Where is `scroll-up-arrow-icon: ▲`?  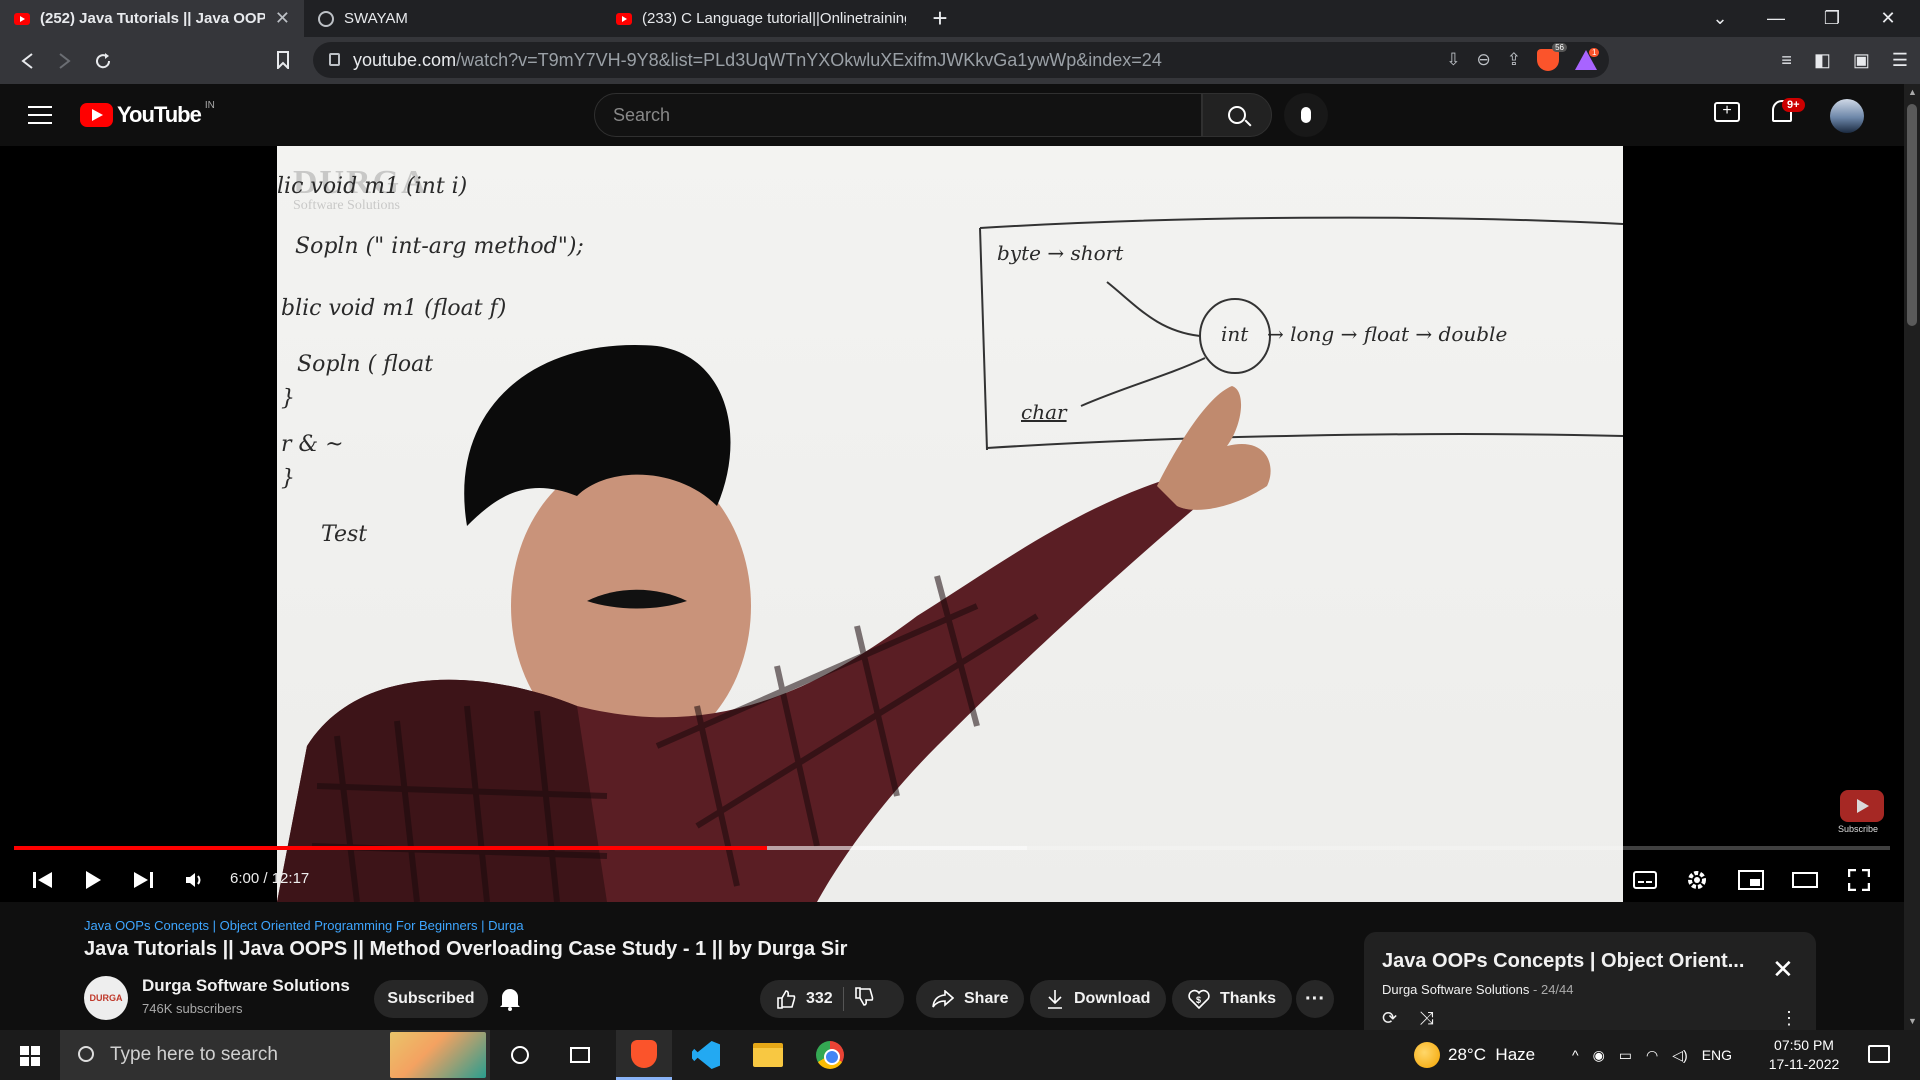 scroll-up-arrow-icon: ▲ is located at coordinates (1912, 92).